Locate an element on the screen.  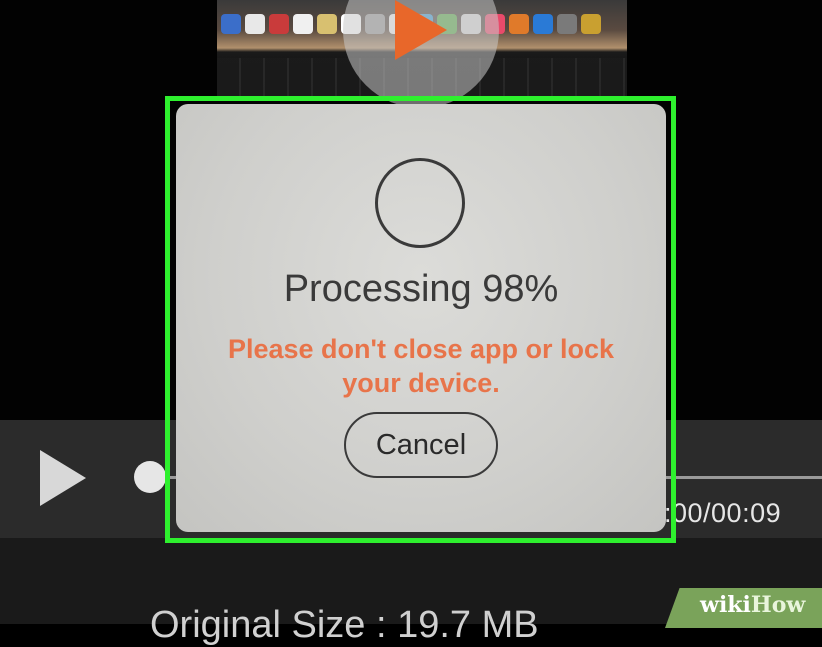
watermark-logo: wikiHow is located at coordinates (752, 605).